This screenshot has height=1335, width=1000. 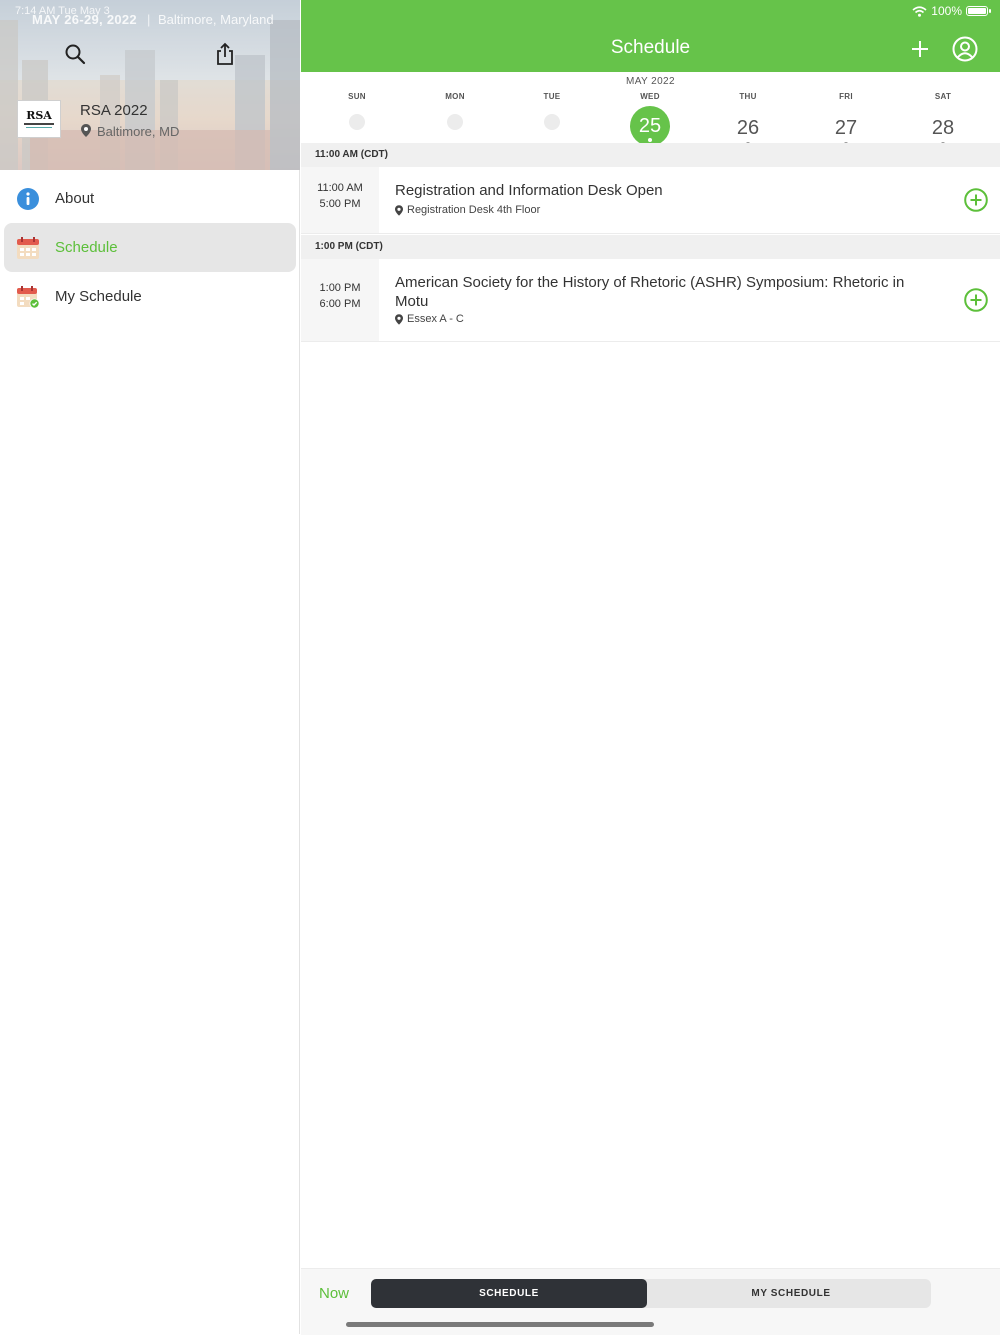 I want to click on share-icon, so click(x=225, y=53).